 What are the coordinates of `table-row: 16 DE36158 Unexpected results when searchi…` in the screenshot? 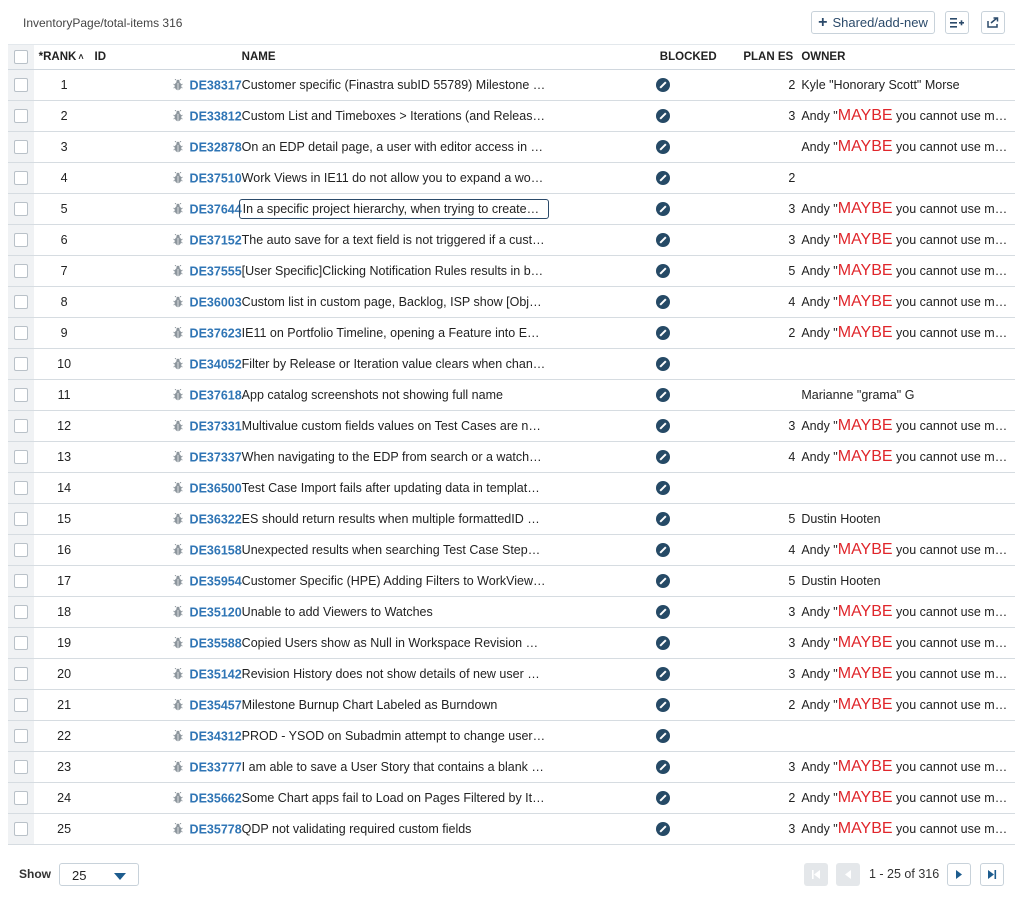 It's located at (511, 550).